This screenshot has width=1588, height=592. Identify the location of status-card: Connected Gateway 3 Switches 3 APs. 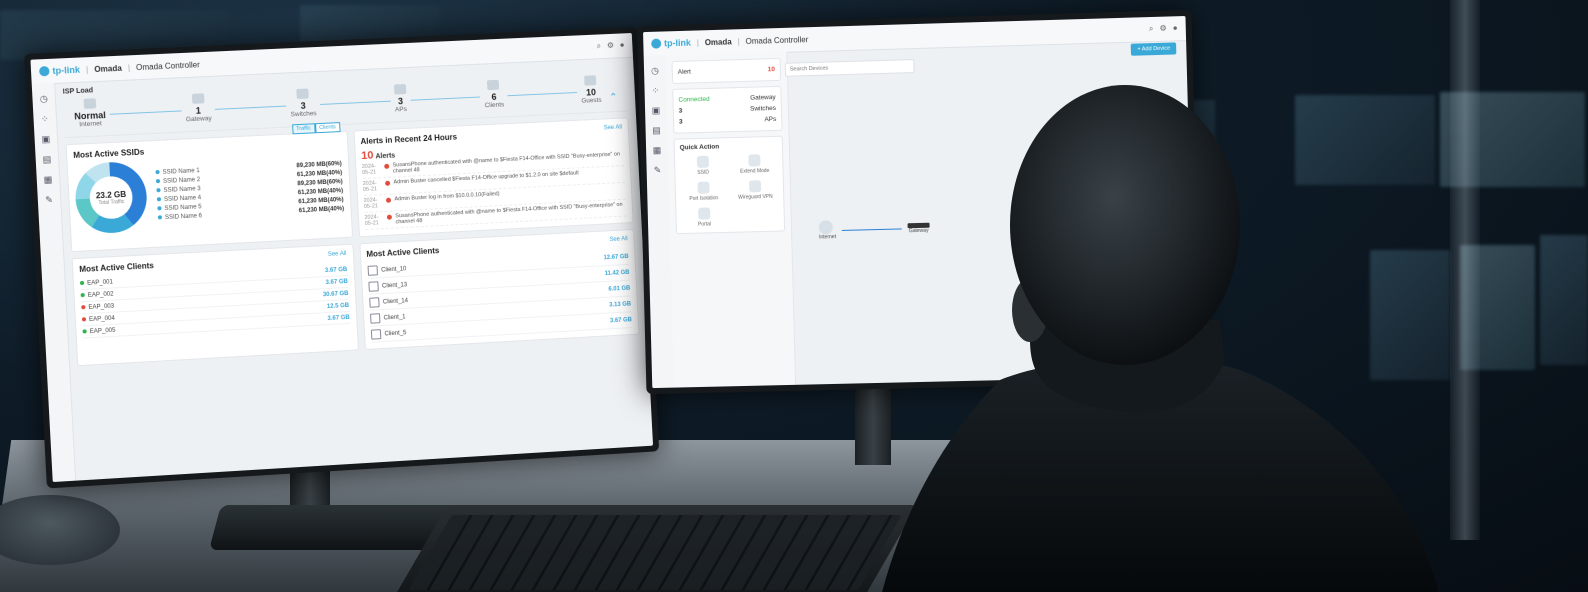
(727, 110).